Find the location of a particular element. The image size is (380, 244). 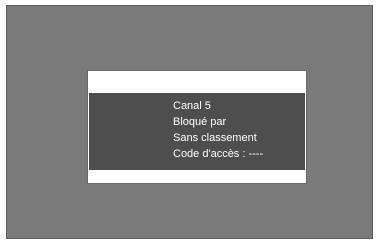

access-code-field: Code d'accès : ---- is located at coordinates (218, 154).